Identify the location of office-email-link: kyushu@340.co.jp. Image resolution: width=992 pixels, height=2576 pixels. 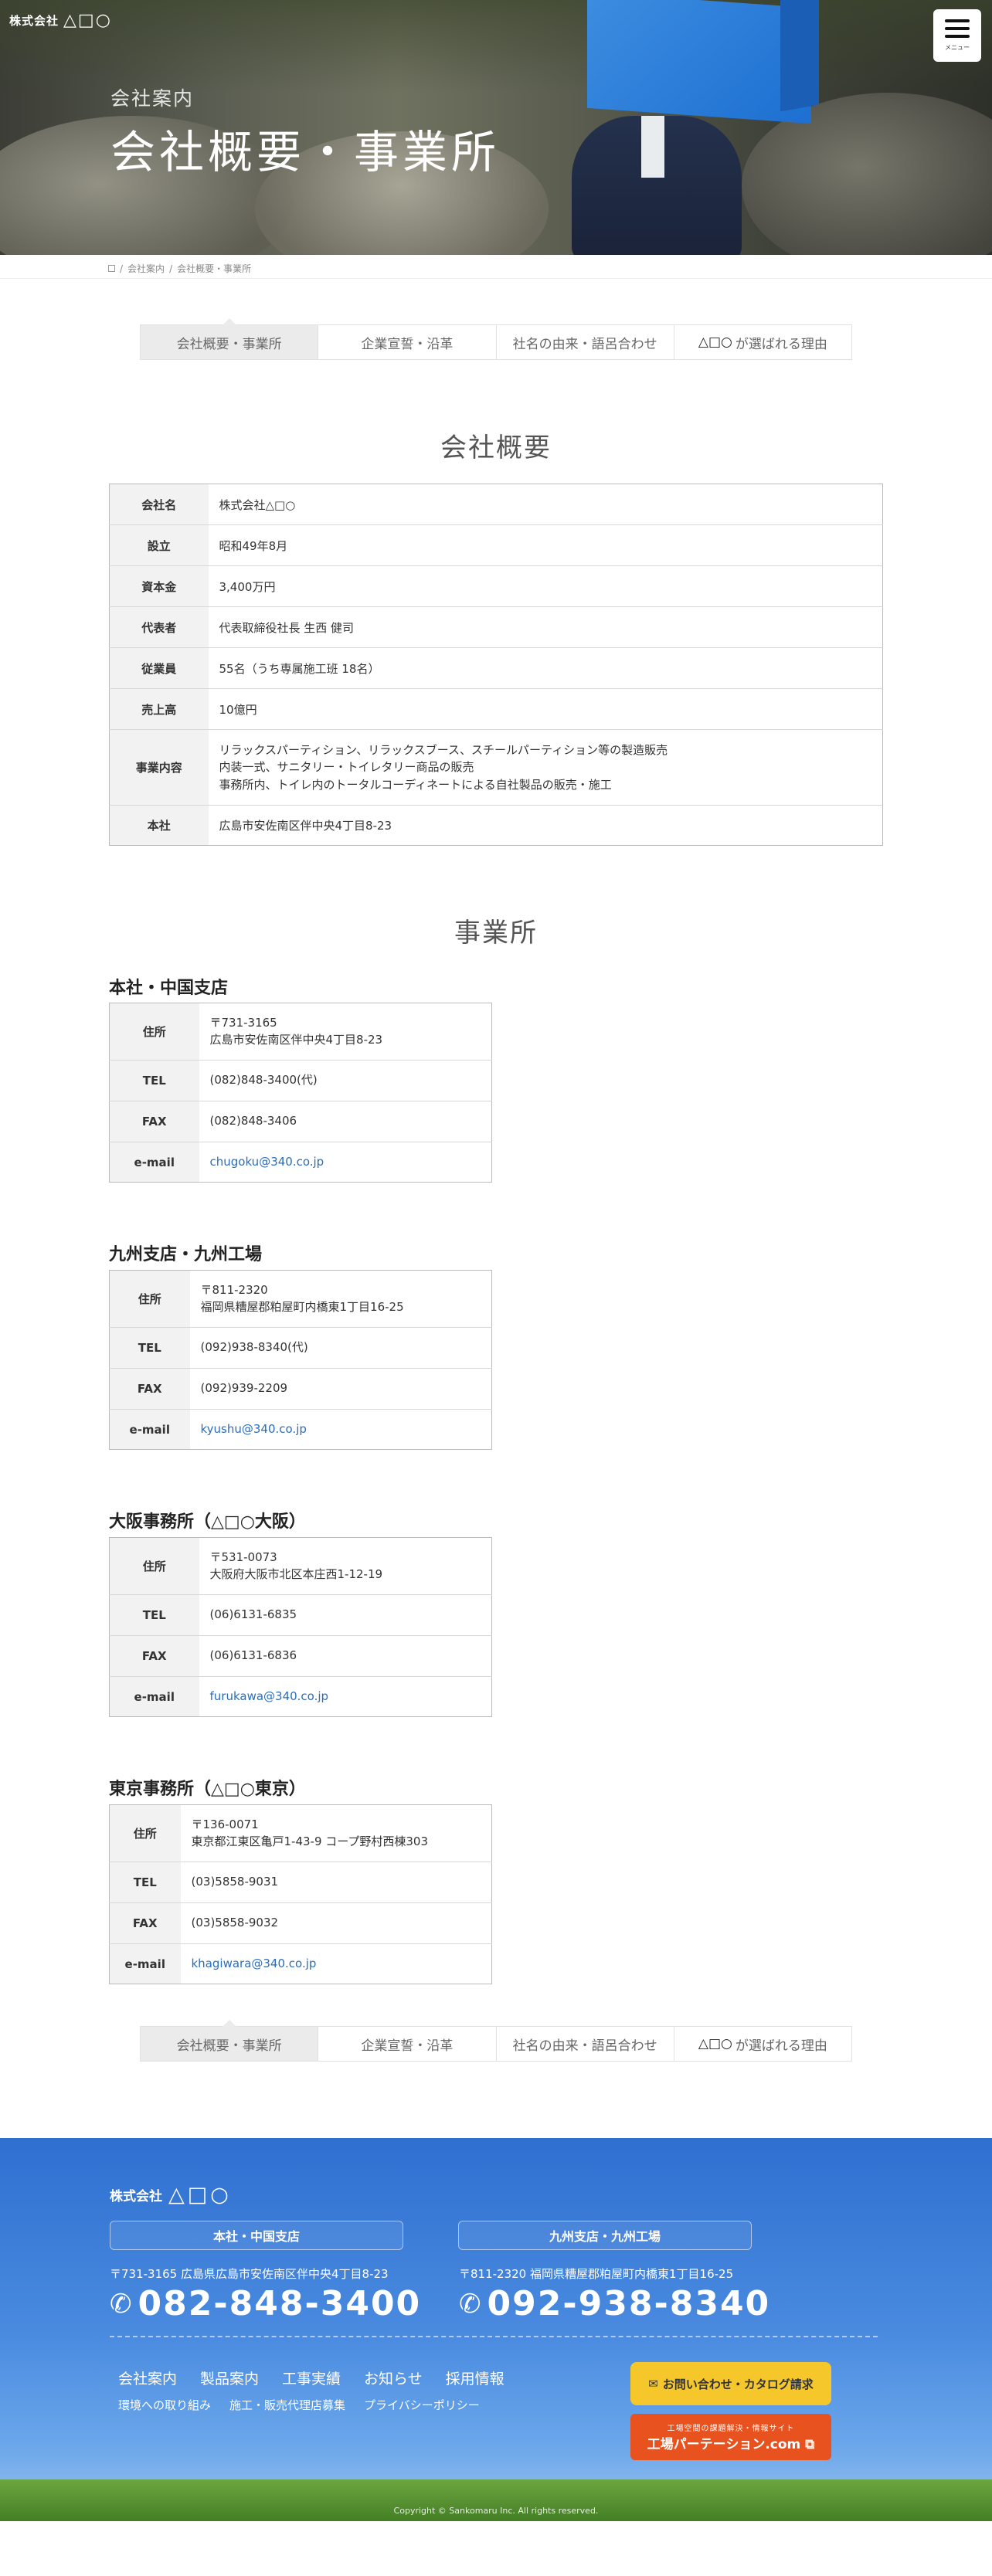
(254, 1429).